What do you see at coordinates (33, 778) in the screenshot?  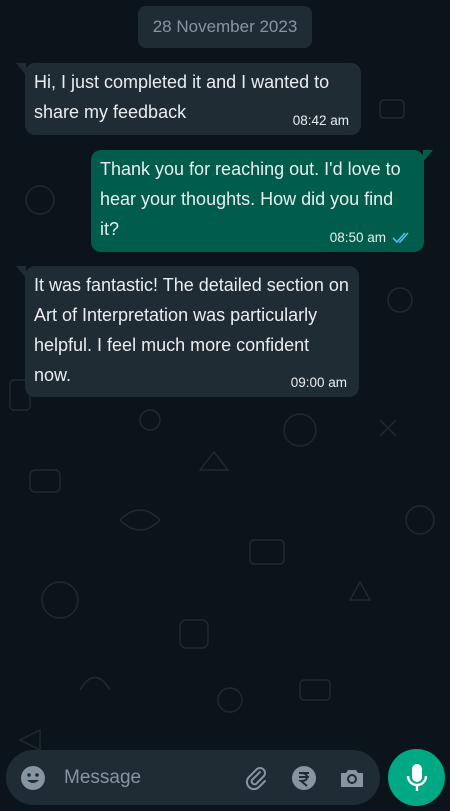 I see `emoji-icon` at bounding box center [33, 778].